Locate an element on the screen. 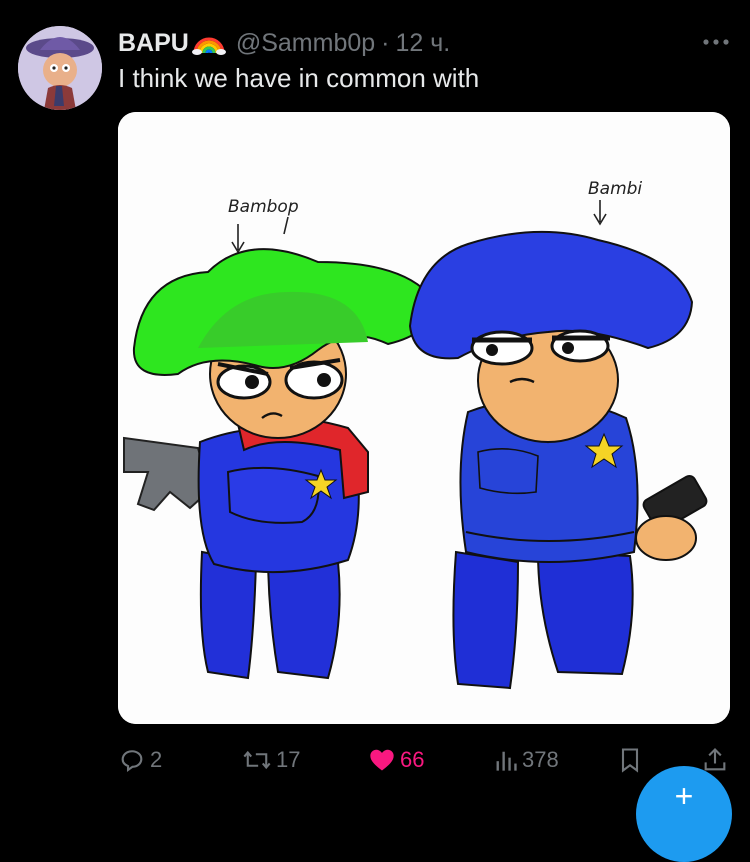  user-handle: @Sammb0p is located at coordinates (305, 43).